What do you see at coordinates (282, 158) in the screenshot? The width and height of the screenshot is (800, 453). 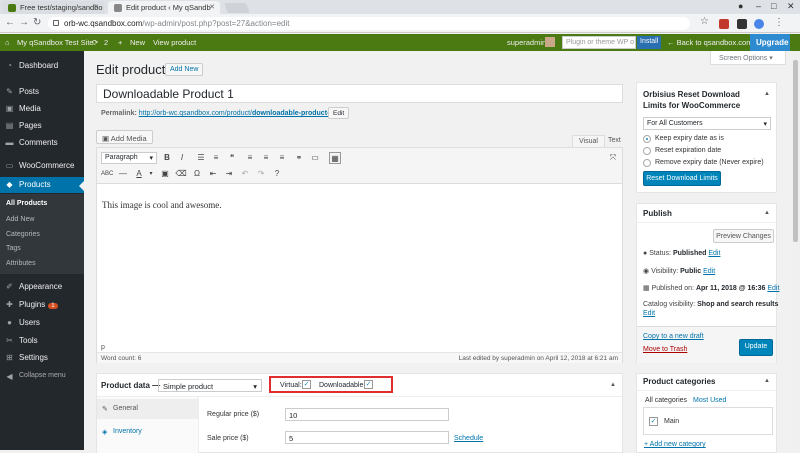 I see `align-right-icon: ≡` at bounding box center [282, 158].